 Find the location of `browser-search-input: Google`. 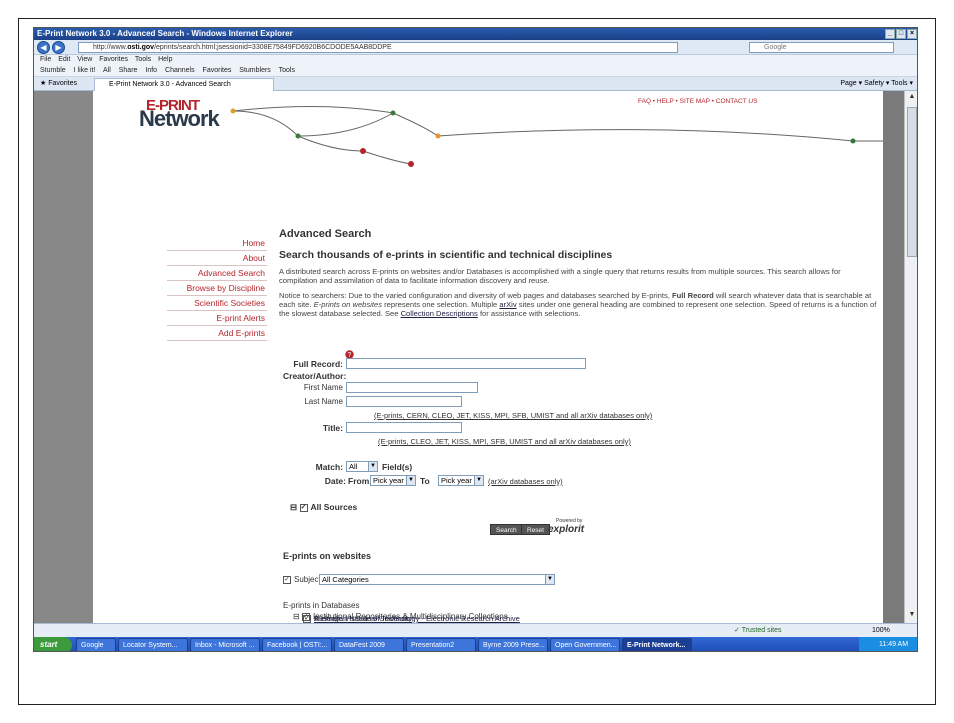

browser-search-input: Google is located at coordinates (821, 47).